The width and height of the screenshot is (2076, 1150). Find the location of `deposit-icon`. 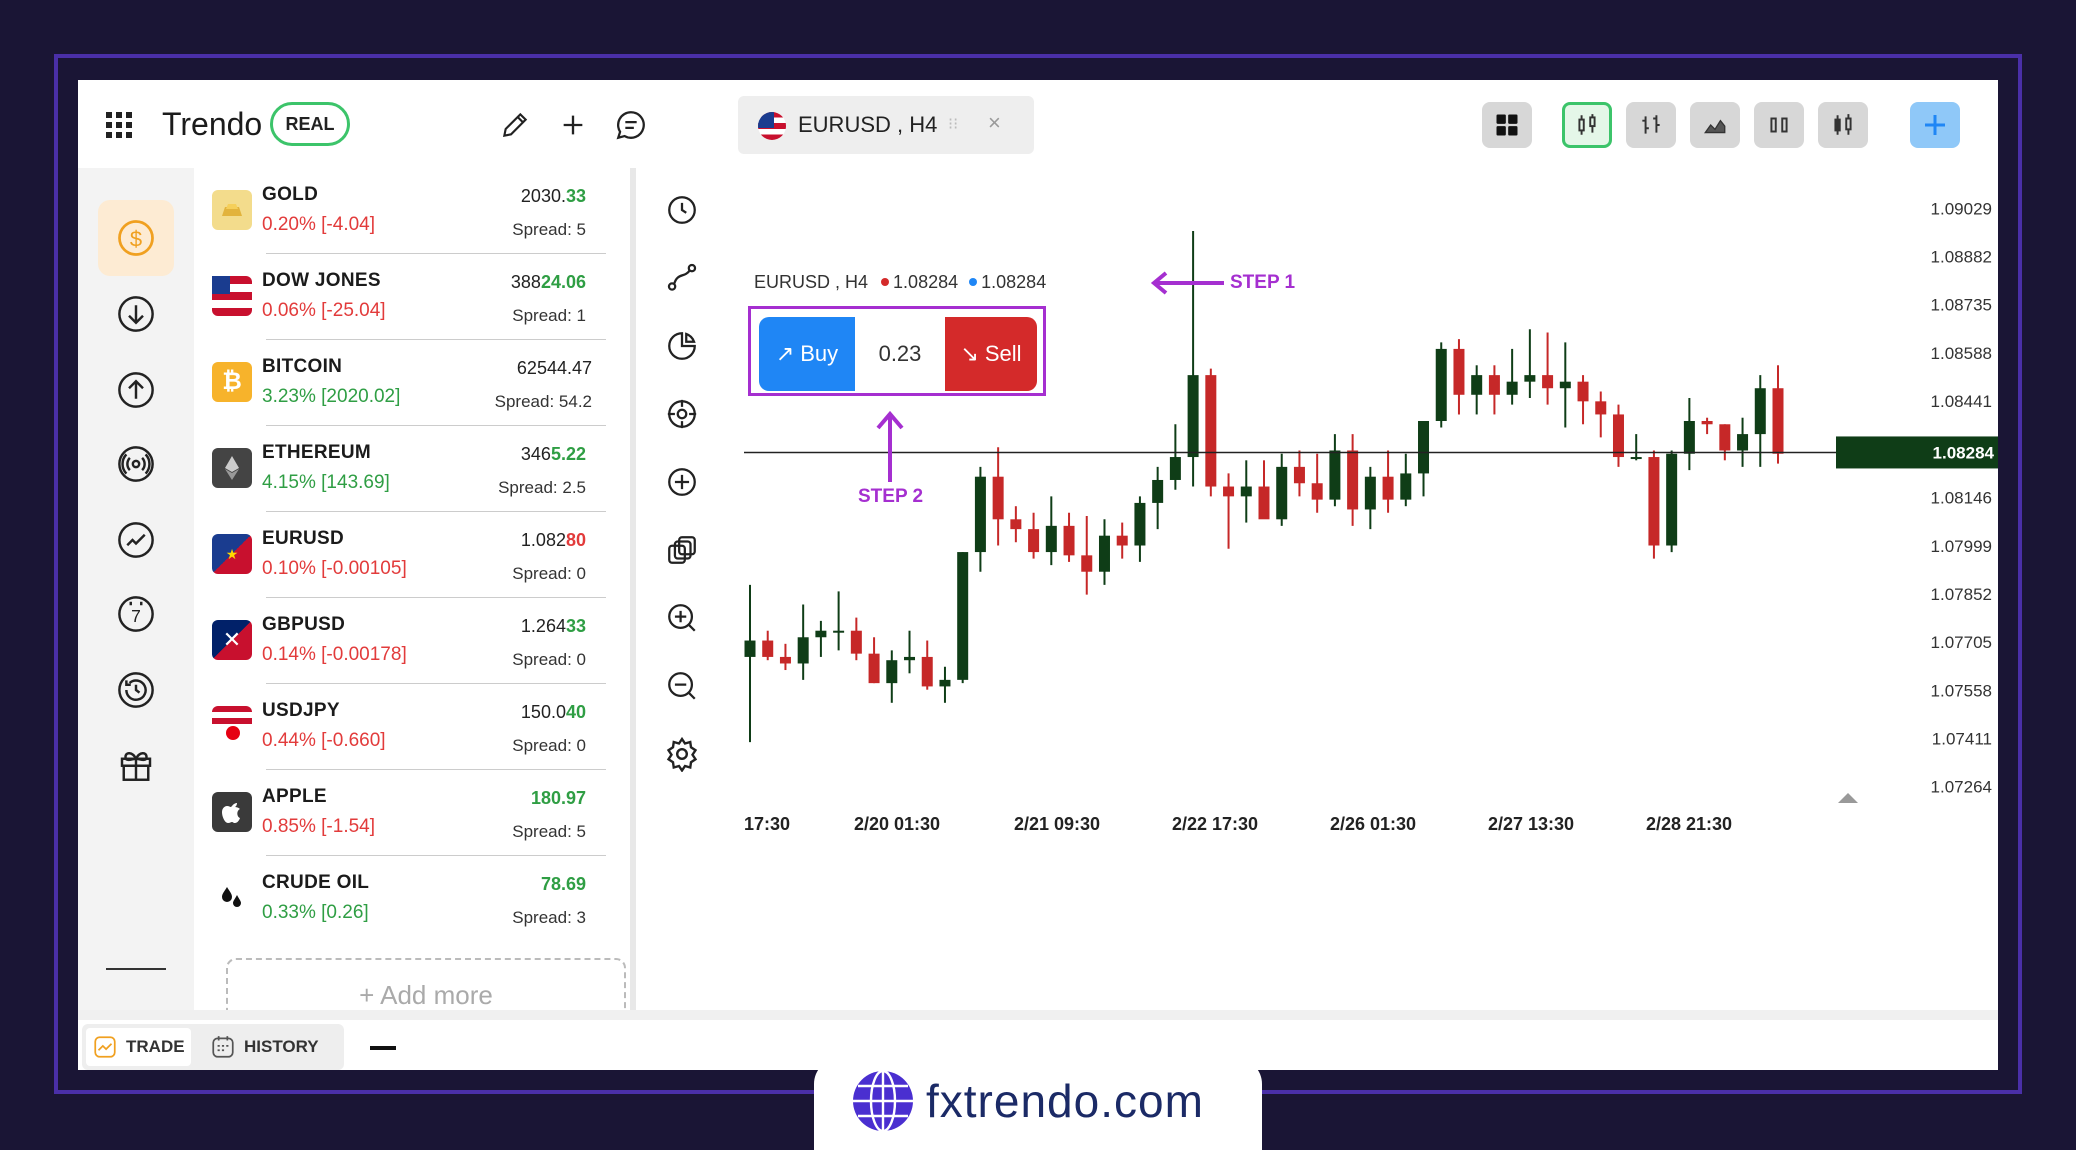

deposit-icon is located at coordinates (136, 314).